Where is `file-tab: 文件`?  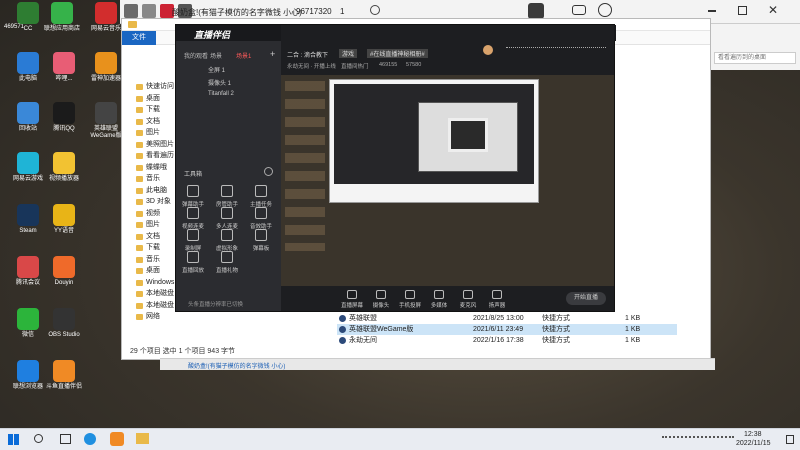 file-tab: 文件 is located at coordinates (139, 38).